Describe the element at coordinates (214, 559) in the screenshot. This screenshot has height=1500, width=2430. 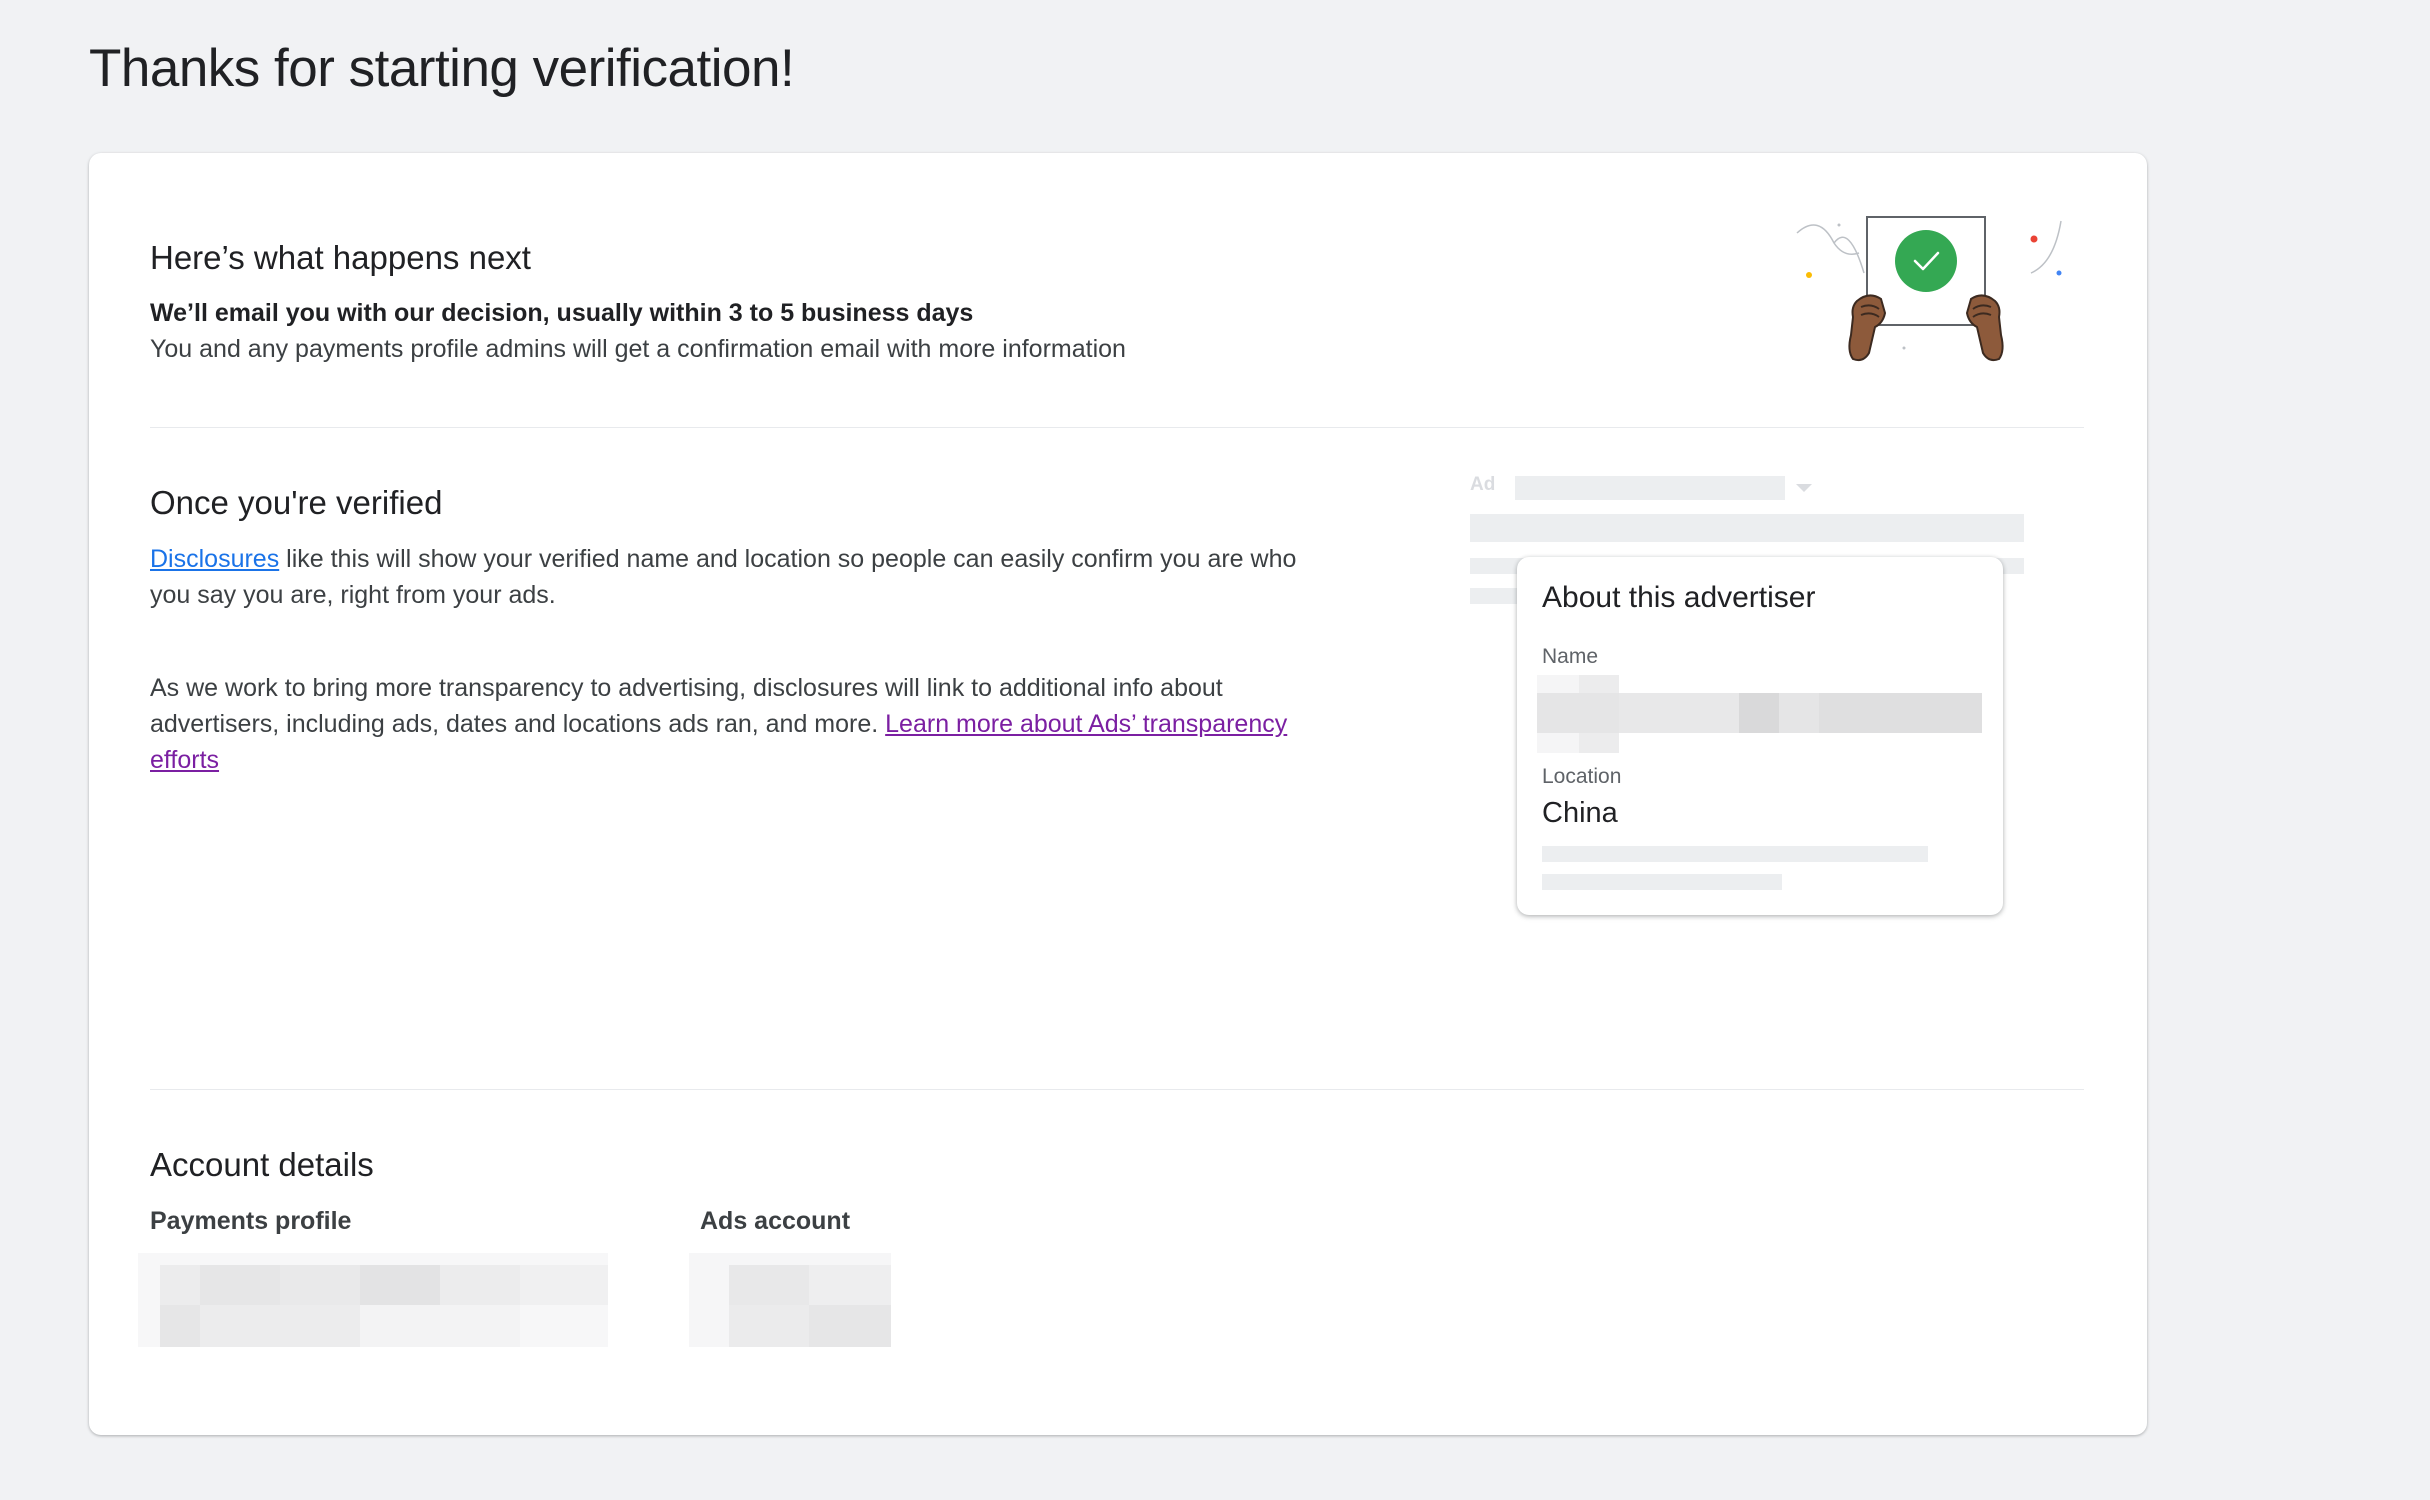
I see `disclosures-link: Disclosures` at that location.